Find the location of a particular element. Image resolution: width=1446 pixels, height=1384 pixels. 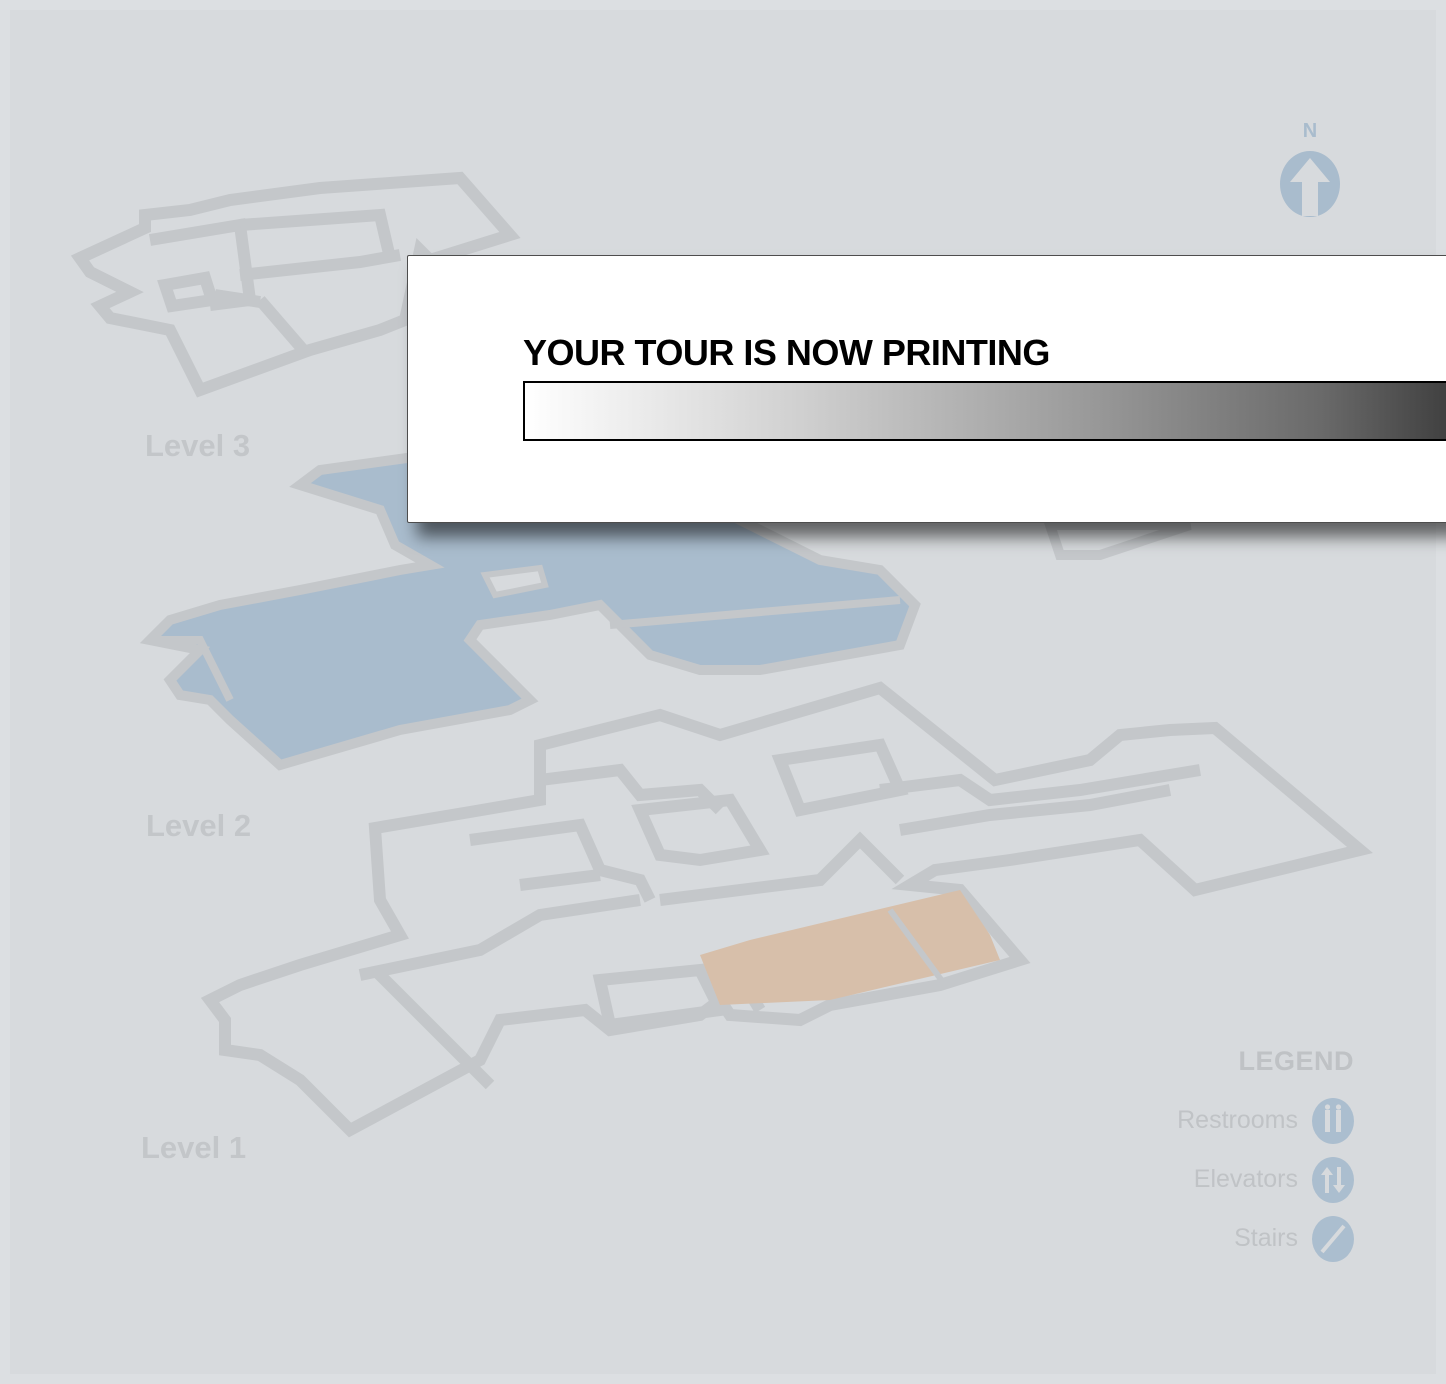

legend-item-elevators: Elevators is located at coordinates (1265, 1179).